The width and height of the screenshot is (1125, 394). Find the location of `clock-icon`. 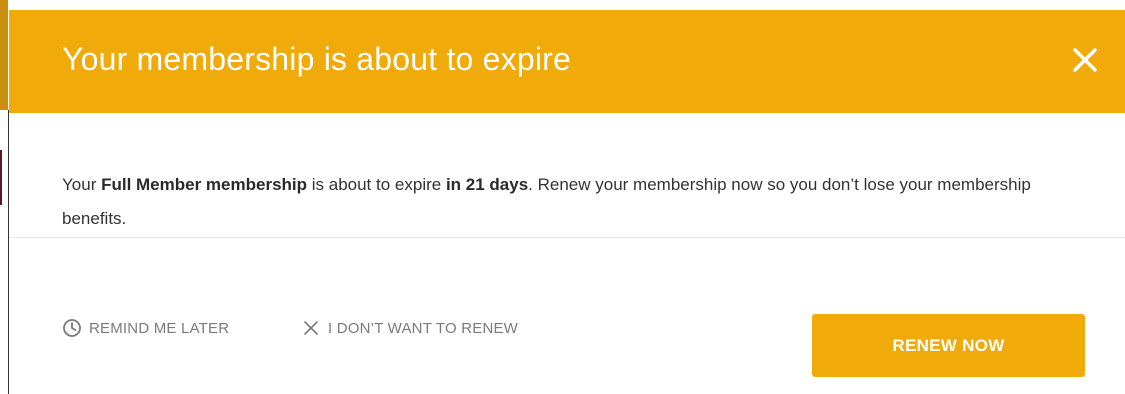

clock-icon is located at coordinates (72, 328).